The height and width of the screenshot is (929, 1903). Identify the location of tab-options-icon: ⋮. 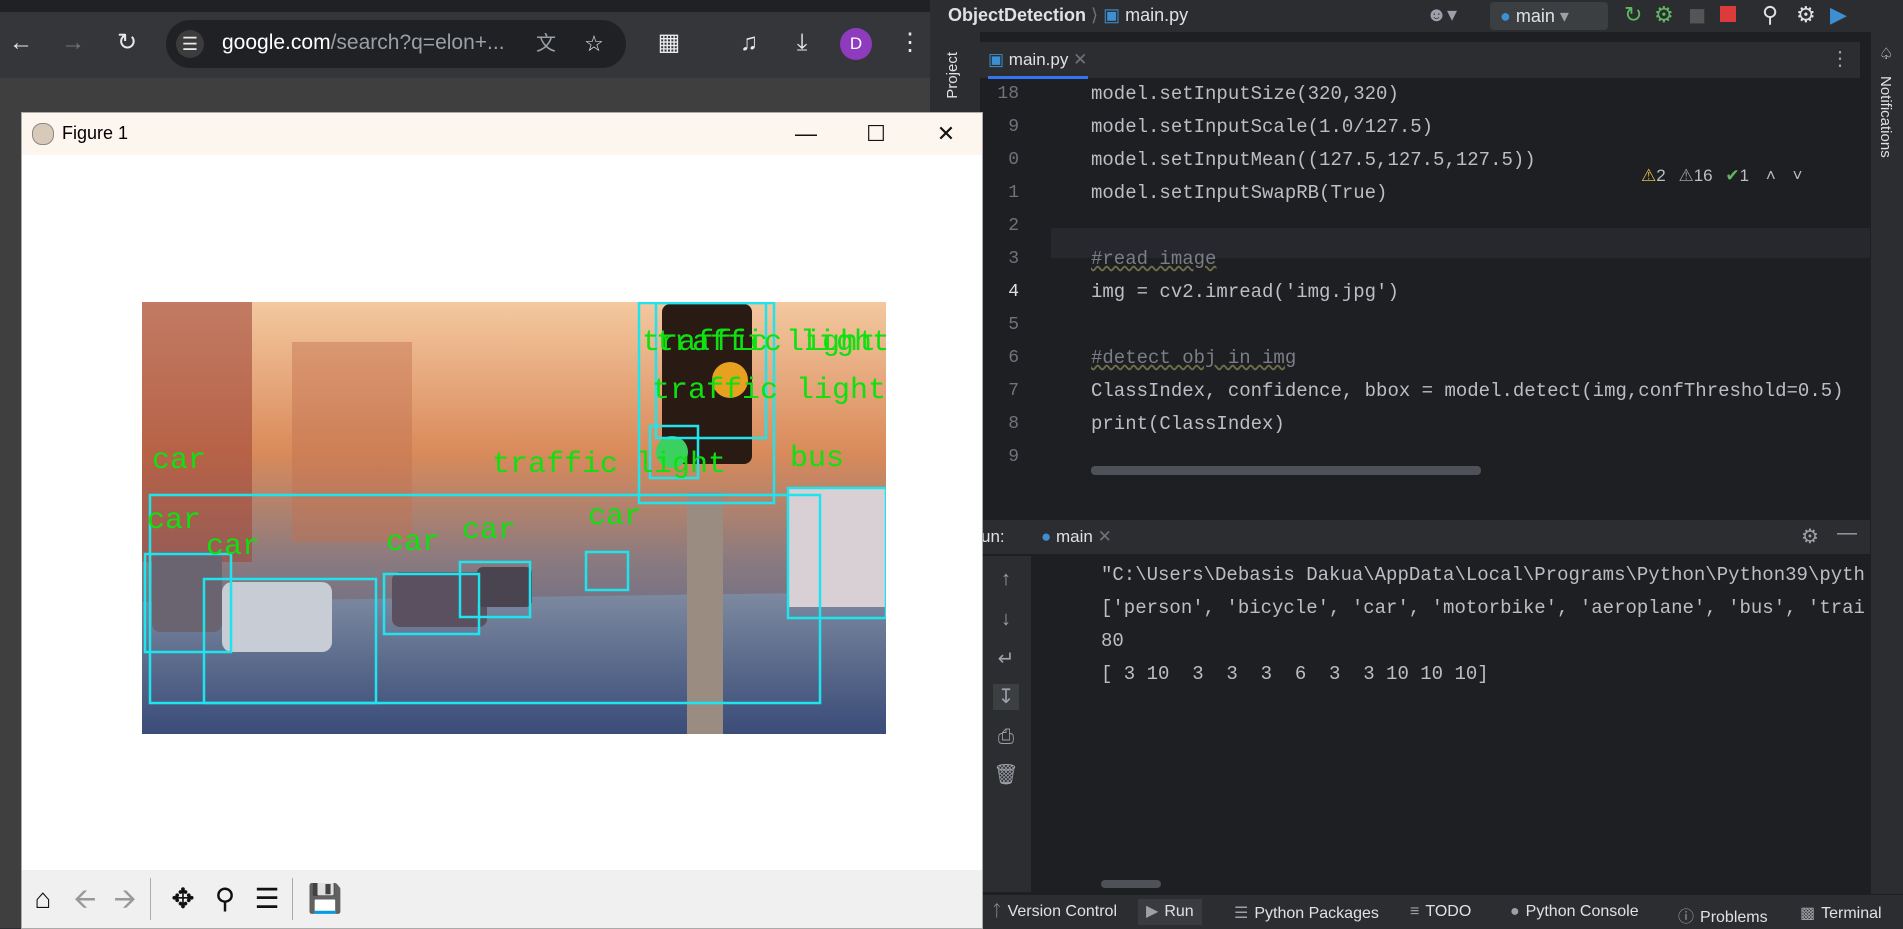
(1840, 58).